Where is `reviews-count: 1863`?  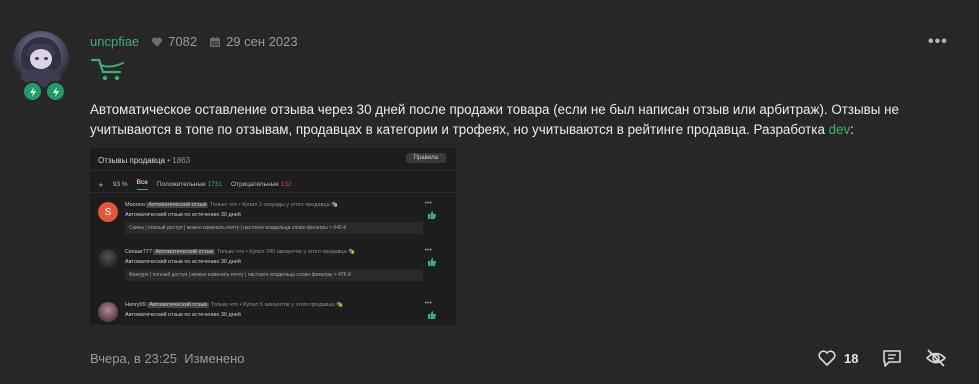
reviews-count: 1863 is located at coordinates (181, 160).